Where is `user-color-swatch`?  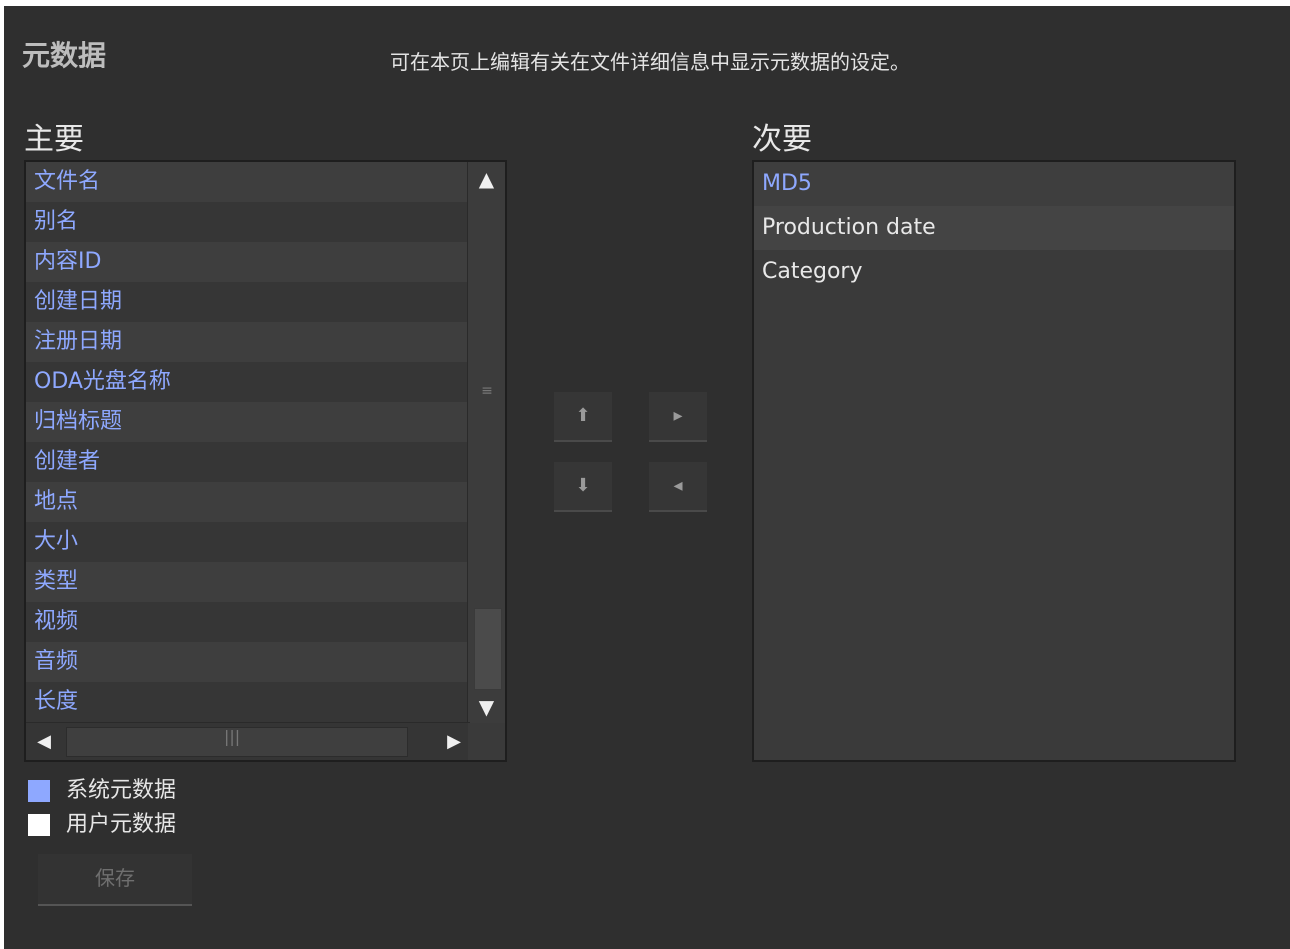 user-color-swatch is located at coordinates (39, 825).